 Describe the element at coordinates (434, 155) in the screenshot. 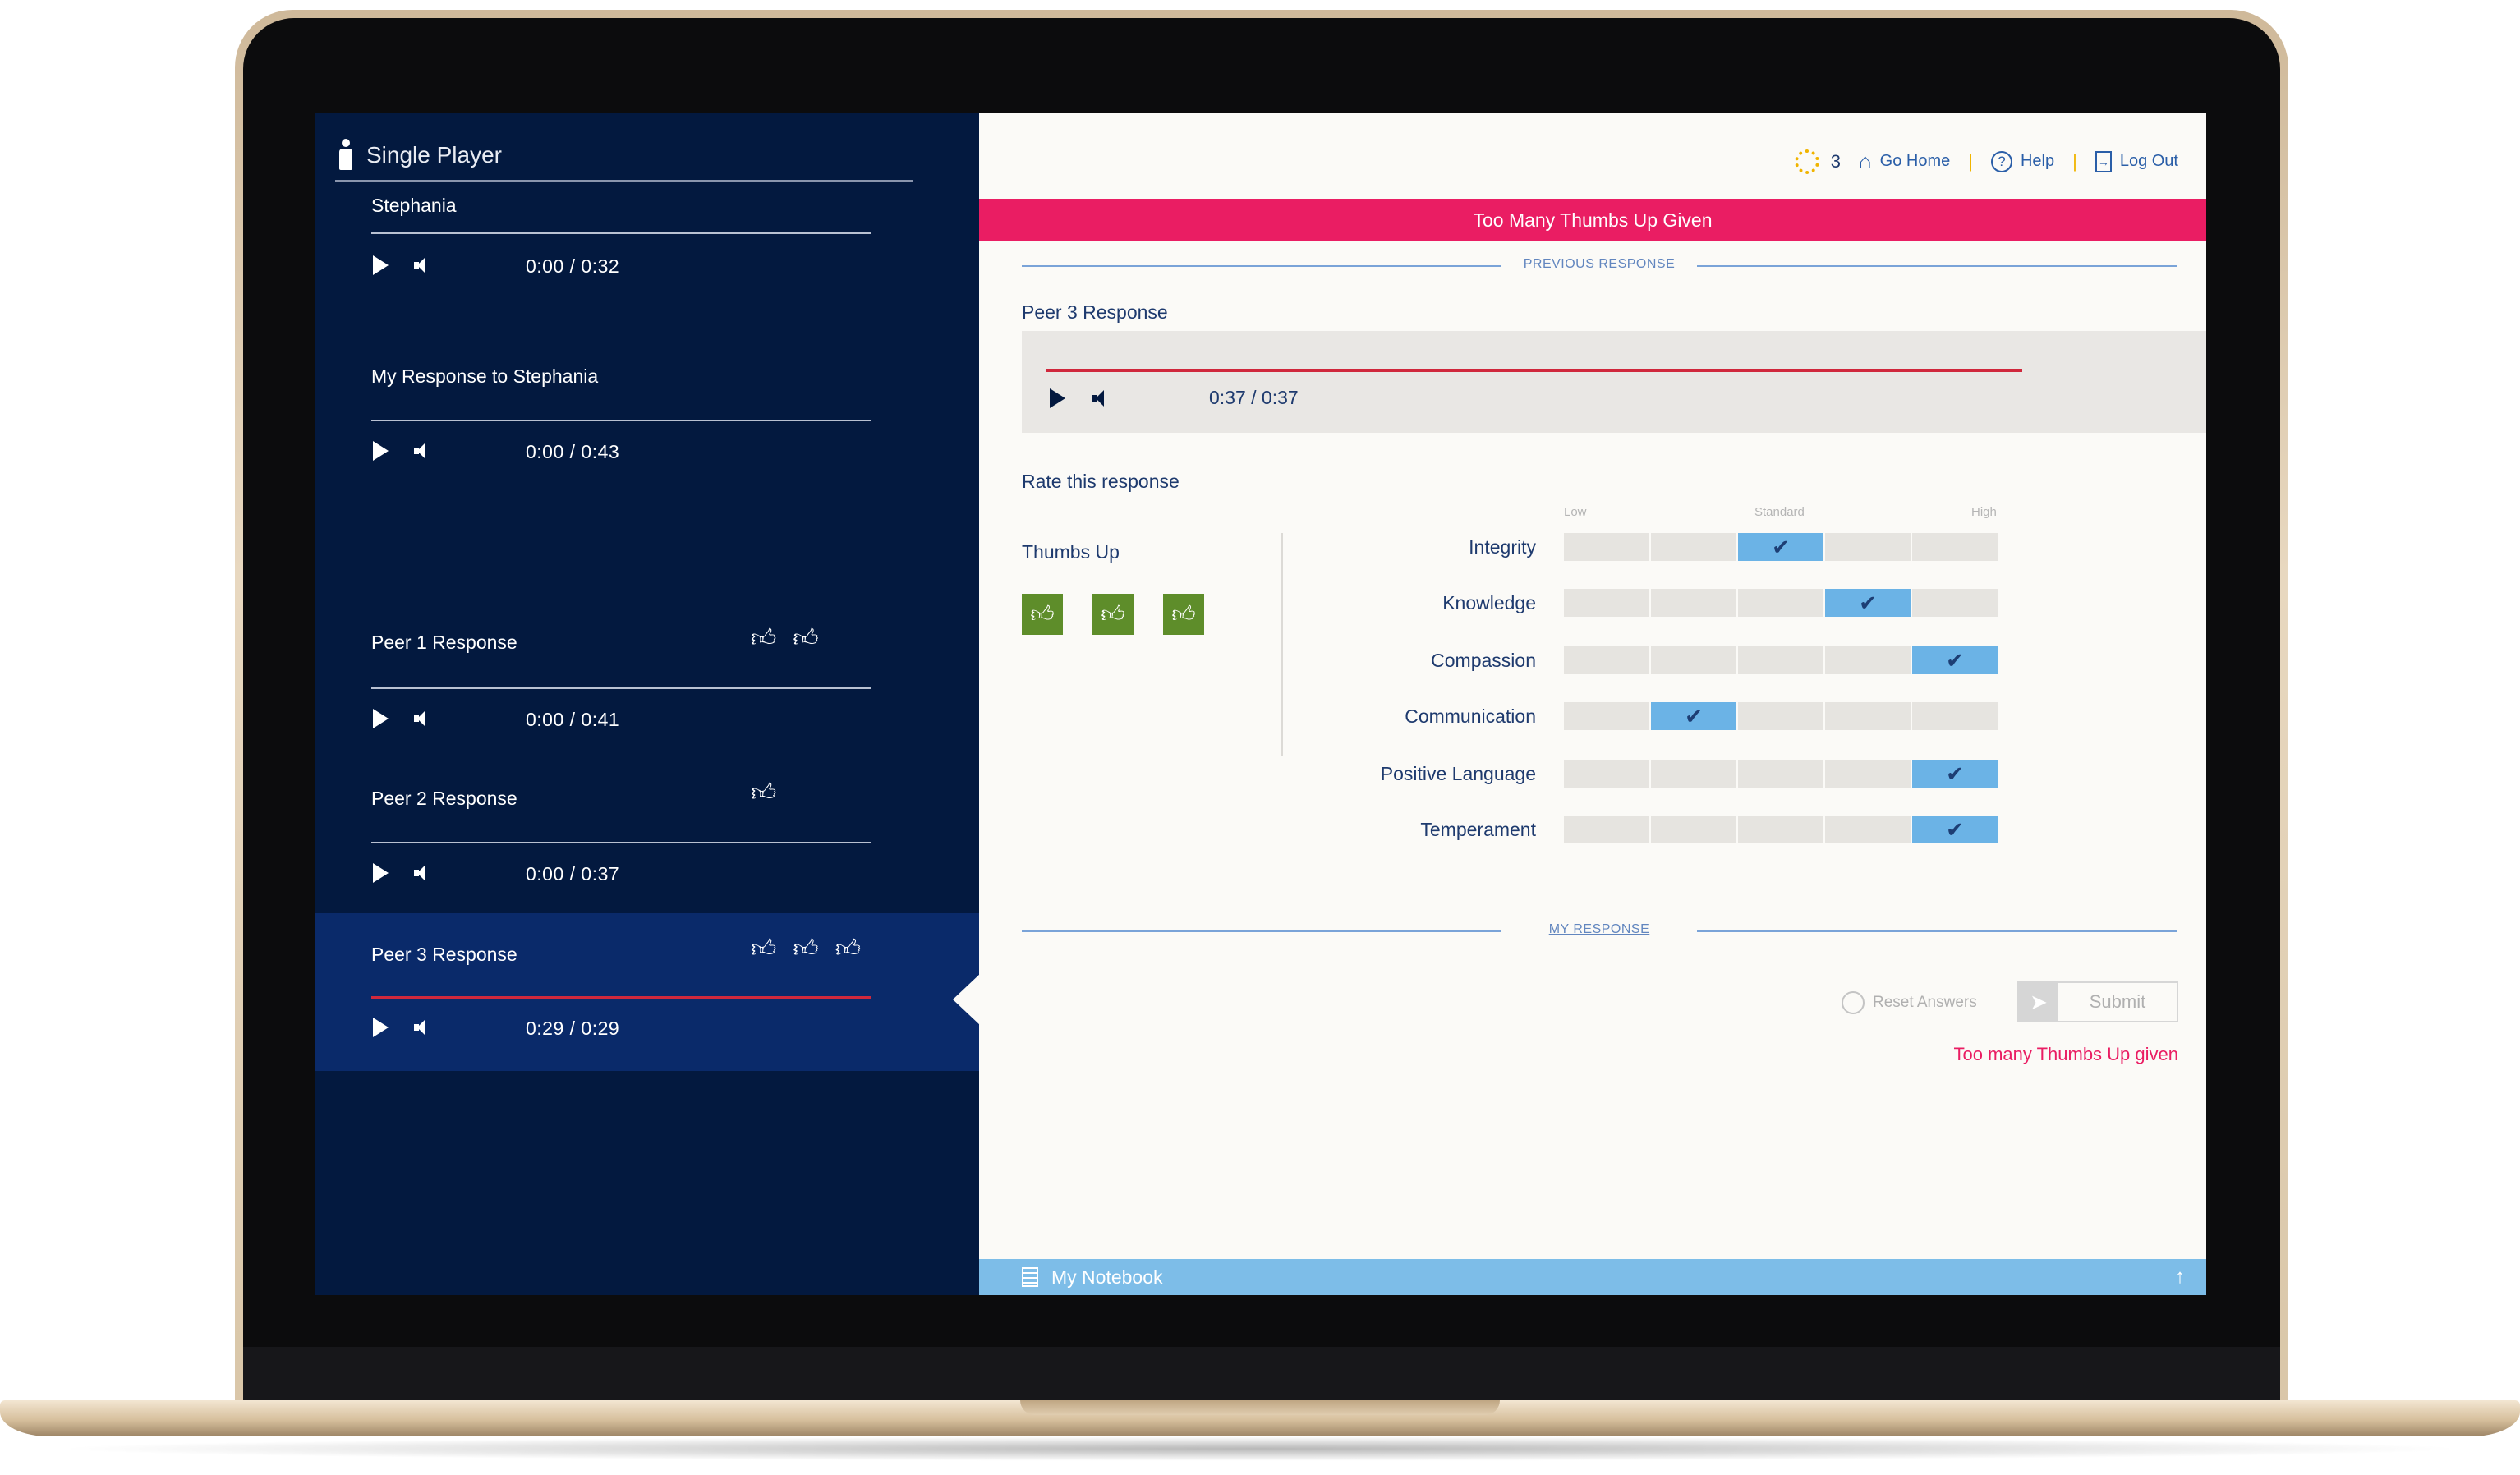

I see `single-player-title: Single Player` at that location.